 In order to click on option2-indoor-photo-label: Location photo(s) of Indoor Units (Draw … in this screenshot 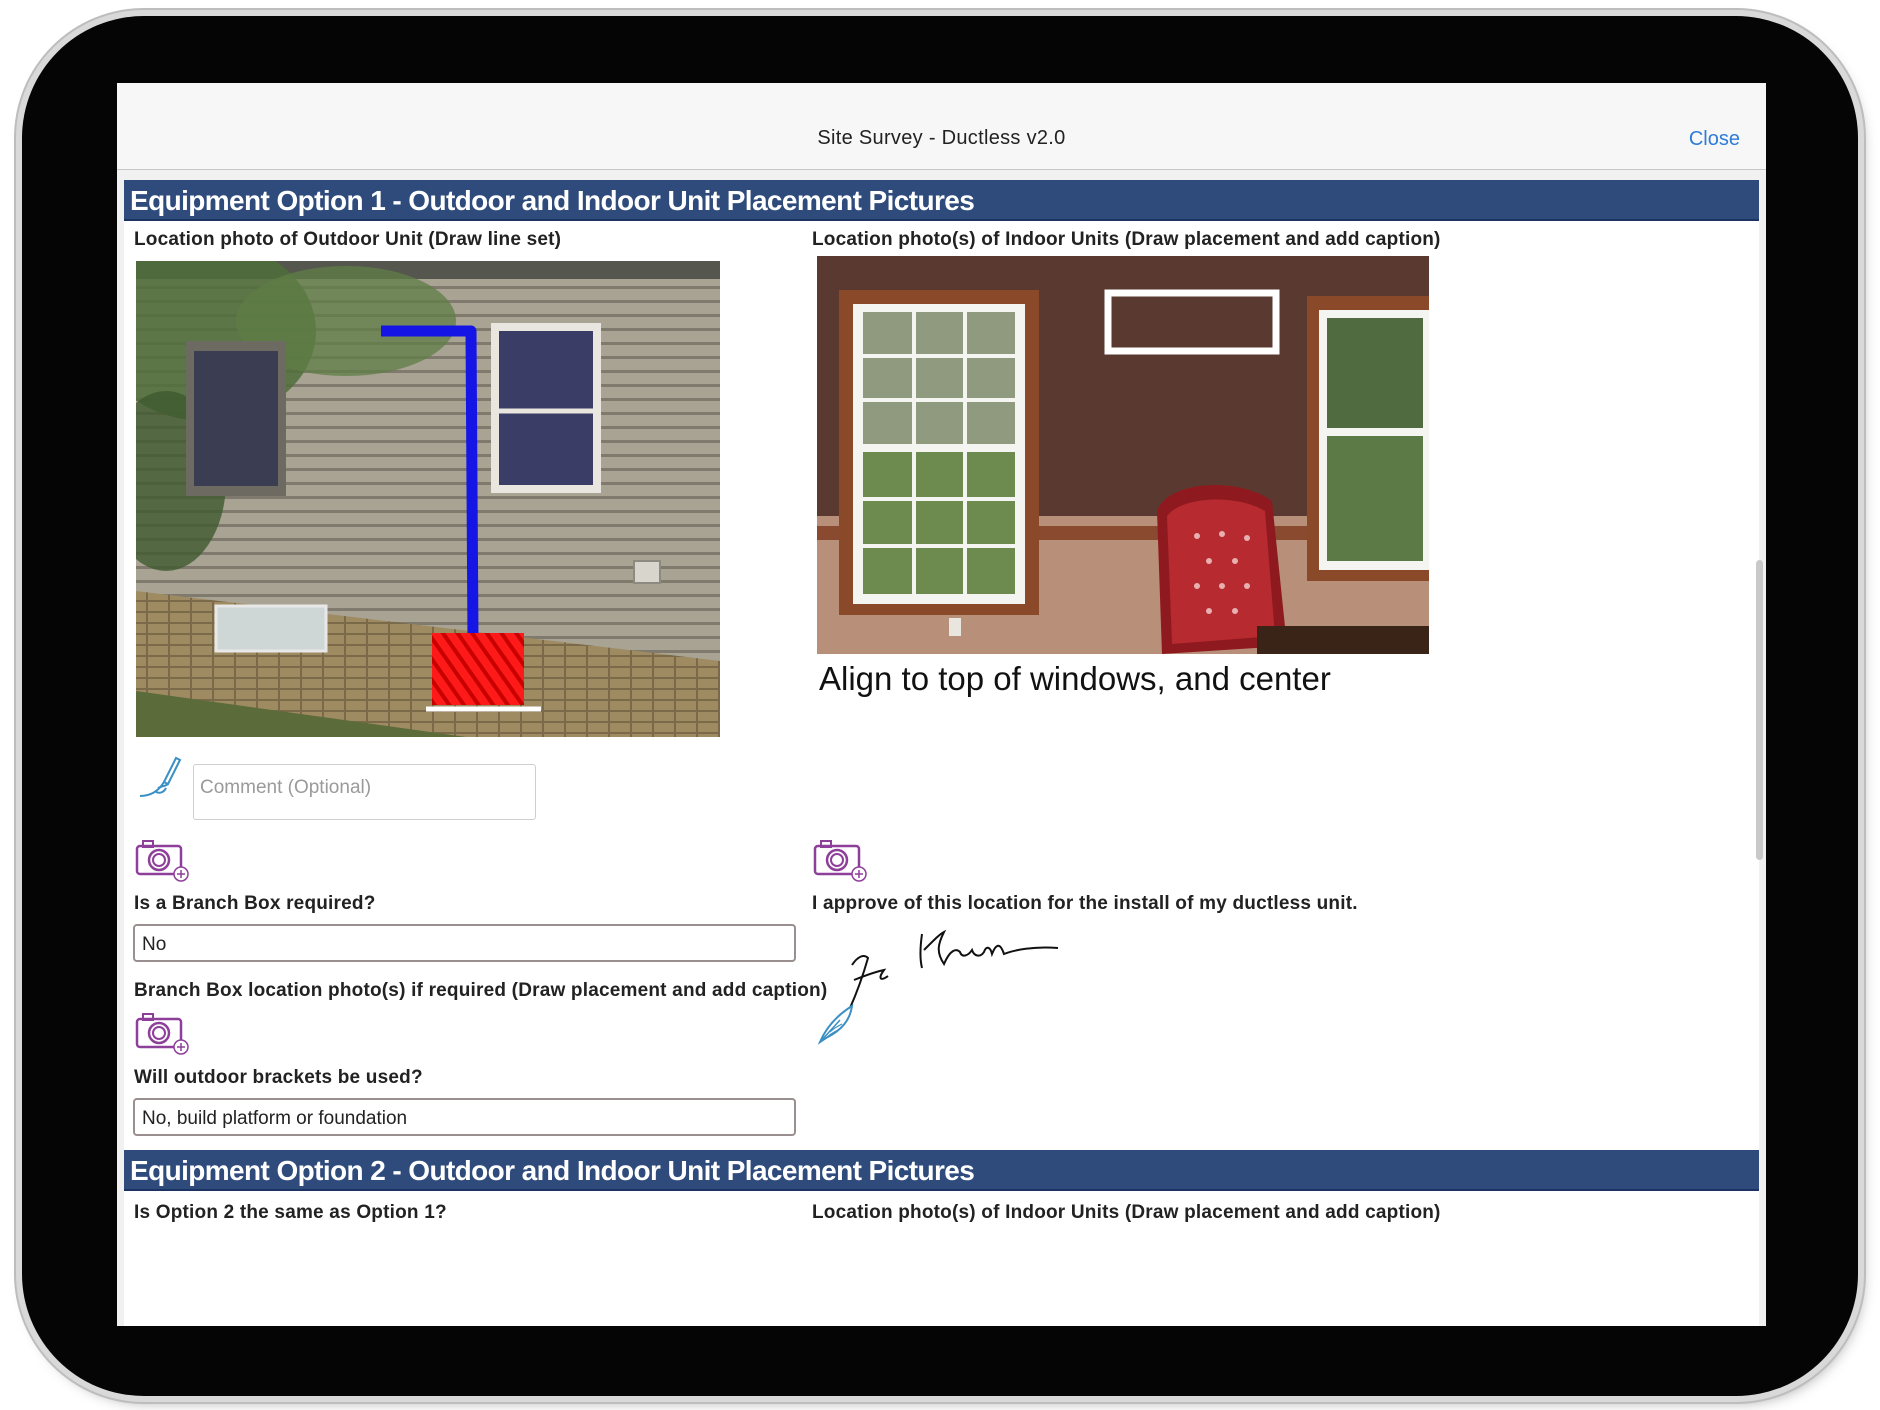, I will do `click(1126, 1212)`.